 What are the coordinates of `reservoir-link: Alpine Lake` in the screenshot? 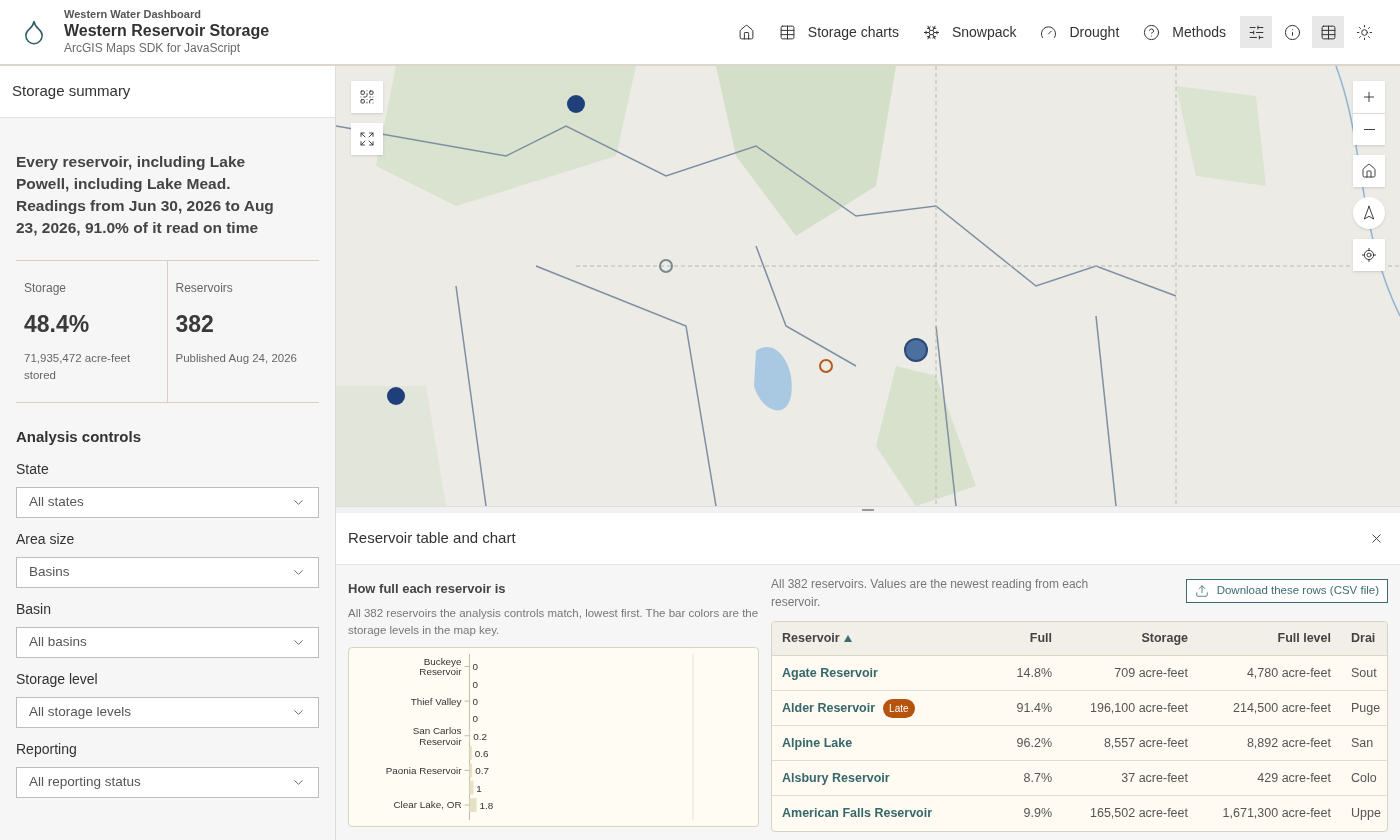 It's located at (817, 743).